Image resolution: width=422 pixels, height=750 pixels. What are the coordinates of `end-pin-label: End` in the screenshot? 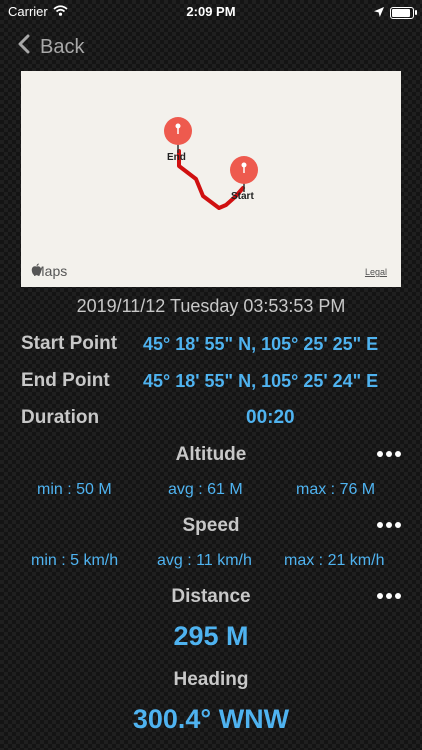 It's located at (176, 157).